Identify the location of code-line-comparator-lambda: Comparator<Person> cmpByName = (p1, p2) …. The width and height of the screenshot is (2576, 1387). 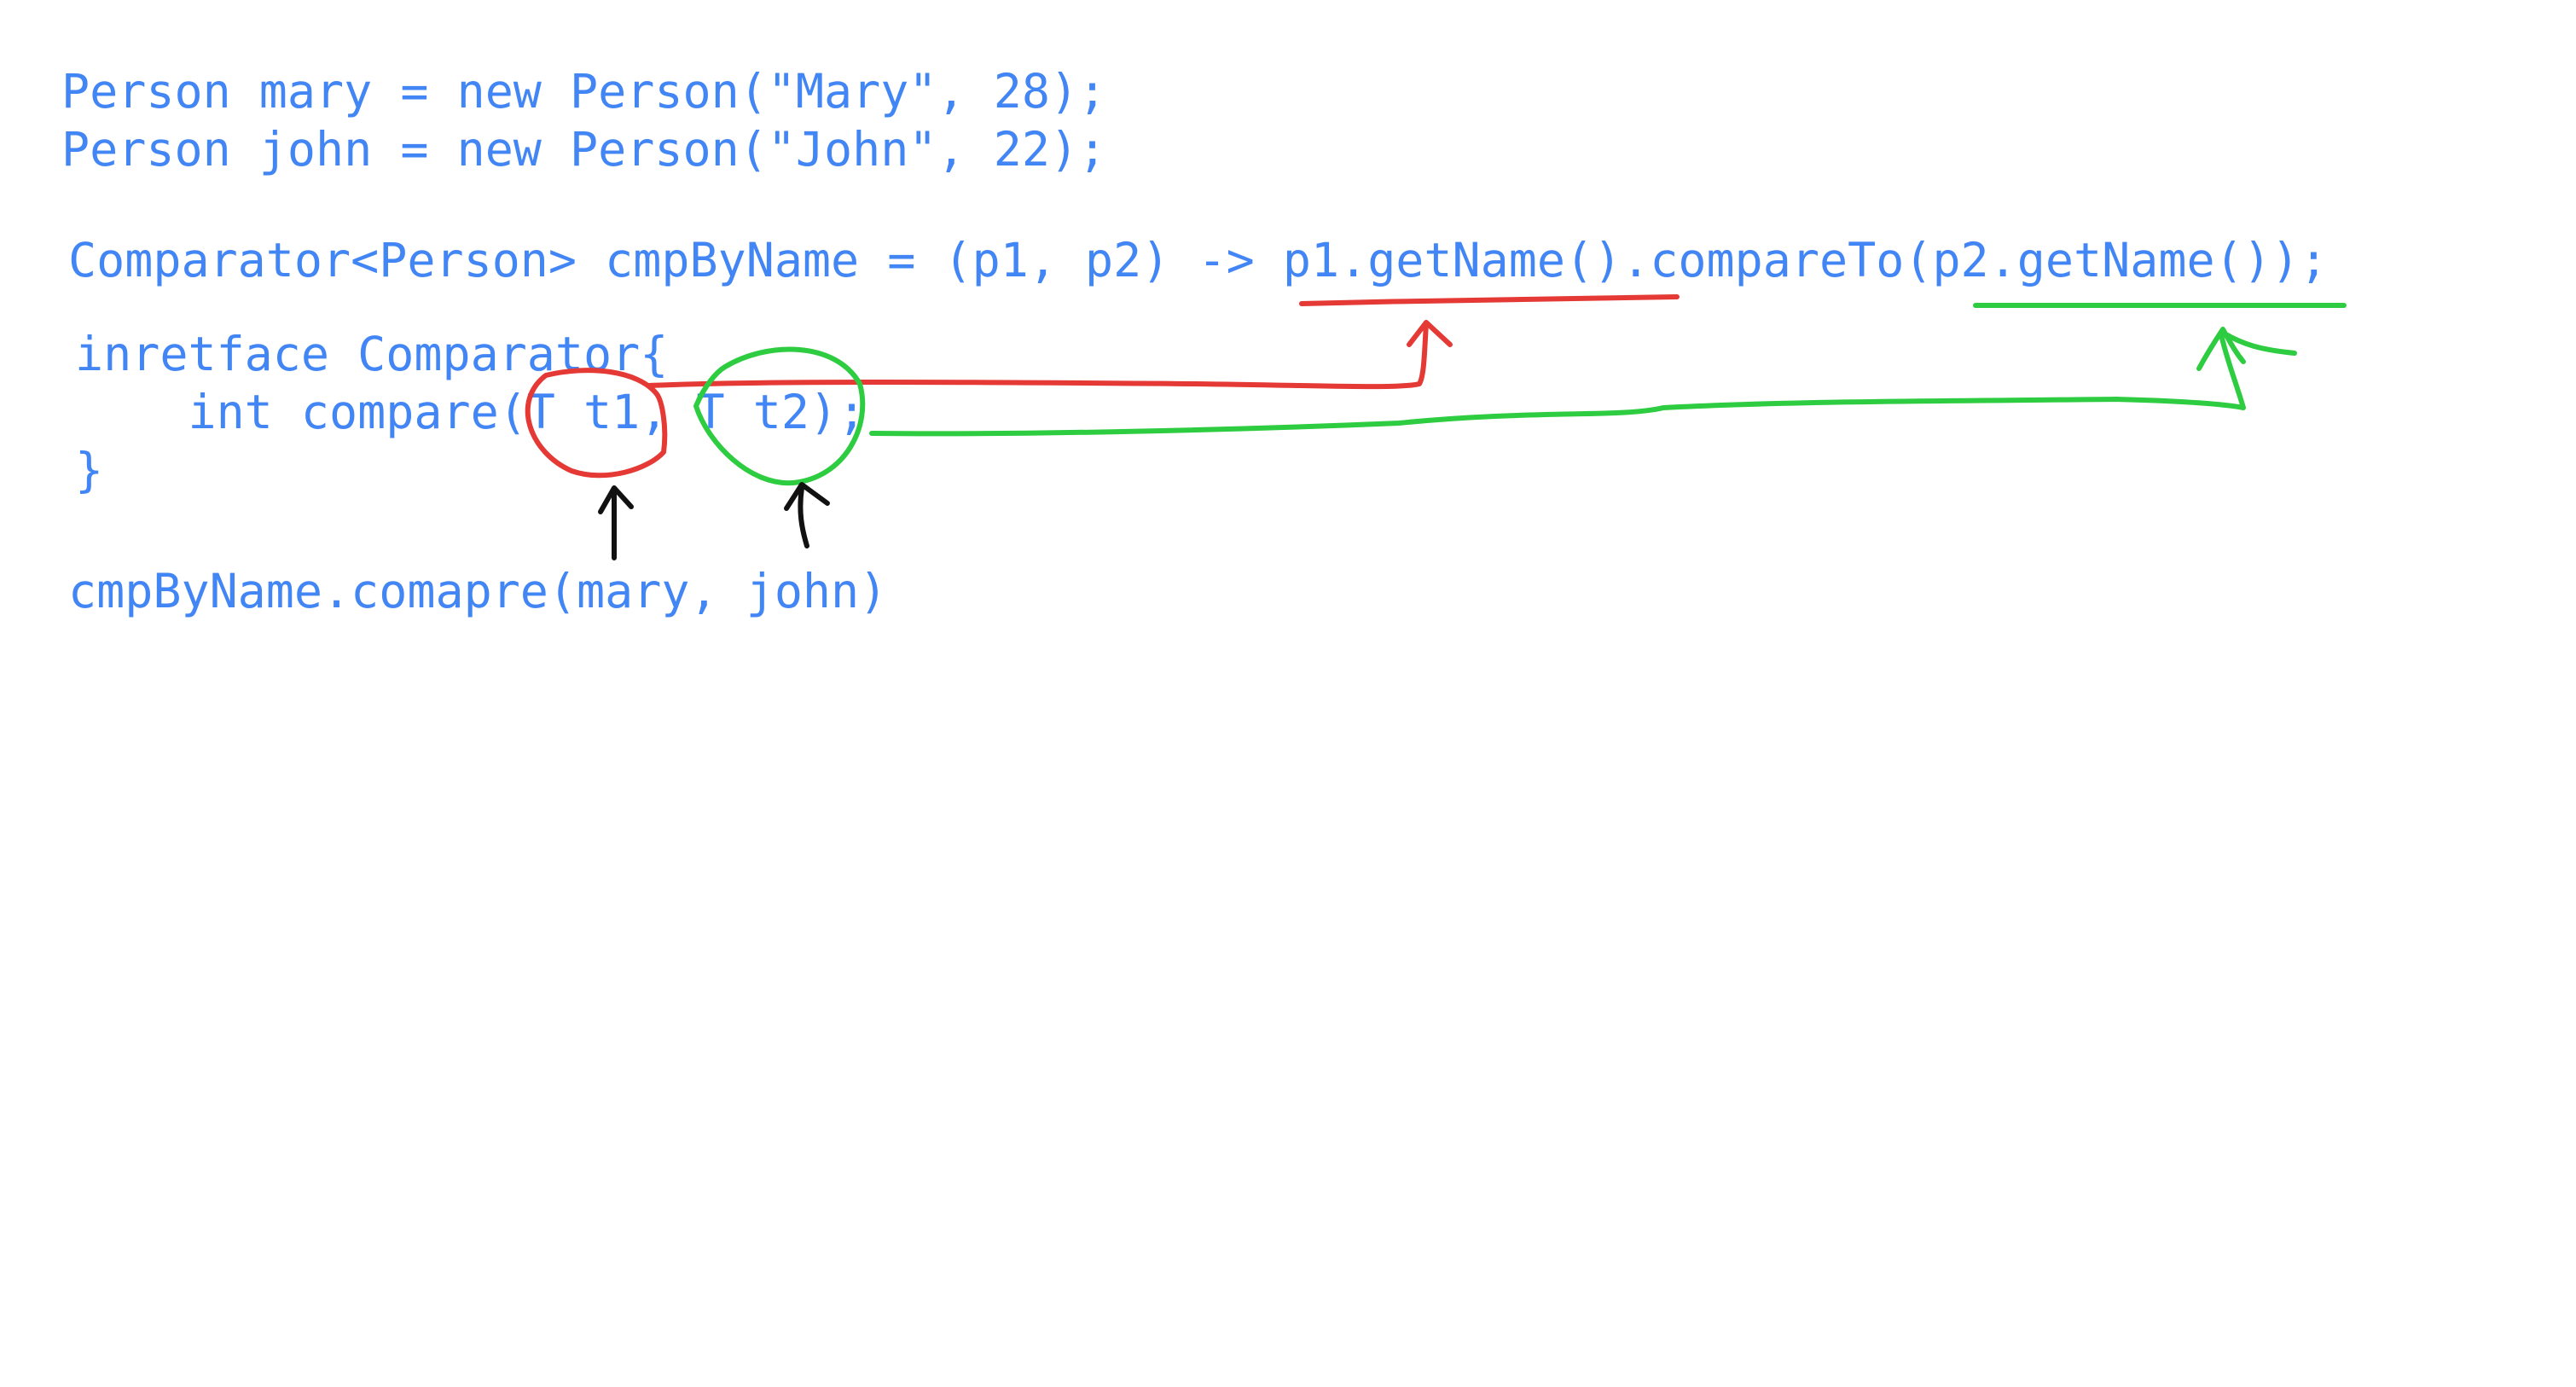
(1198, 260).